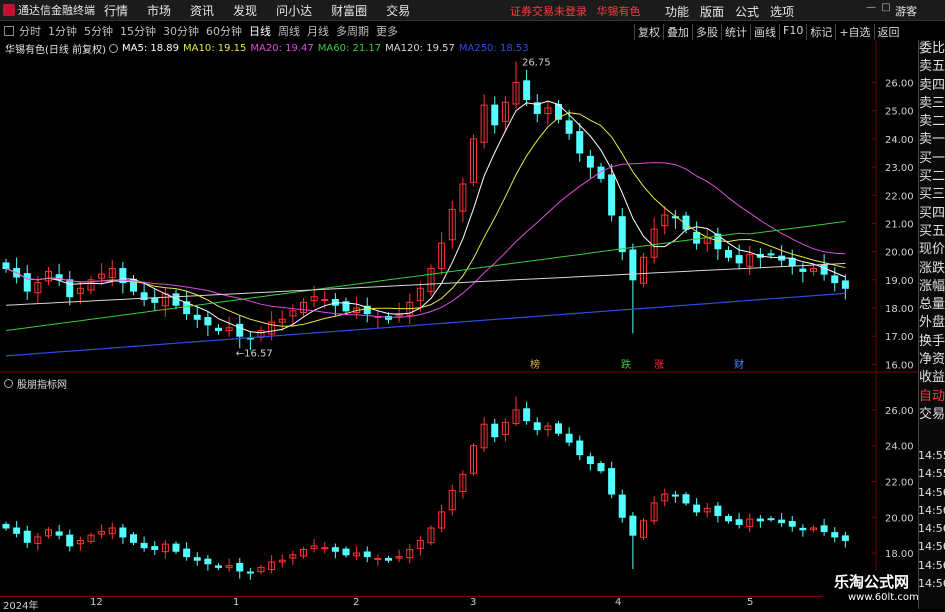 Image resolution: width=945 pixels, height=612 pixels. I want to click on quote-label: 收益, so click(932, 378).